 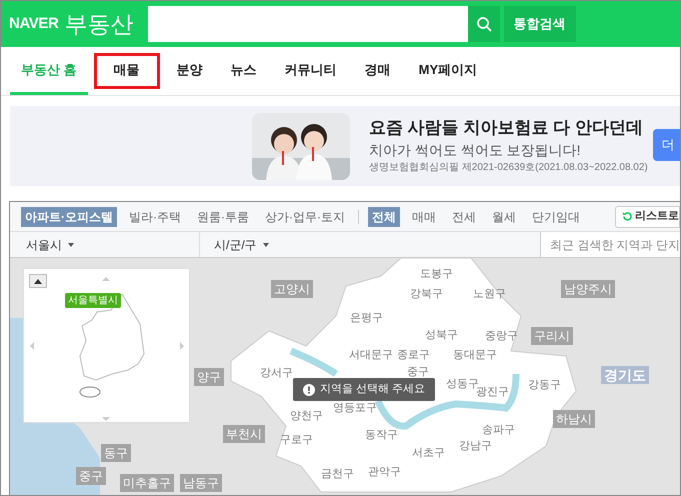 I want to click on area-label: 고양시, so click(x=292, y=289).